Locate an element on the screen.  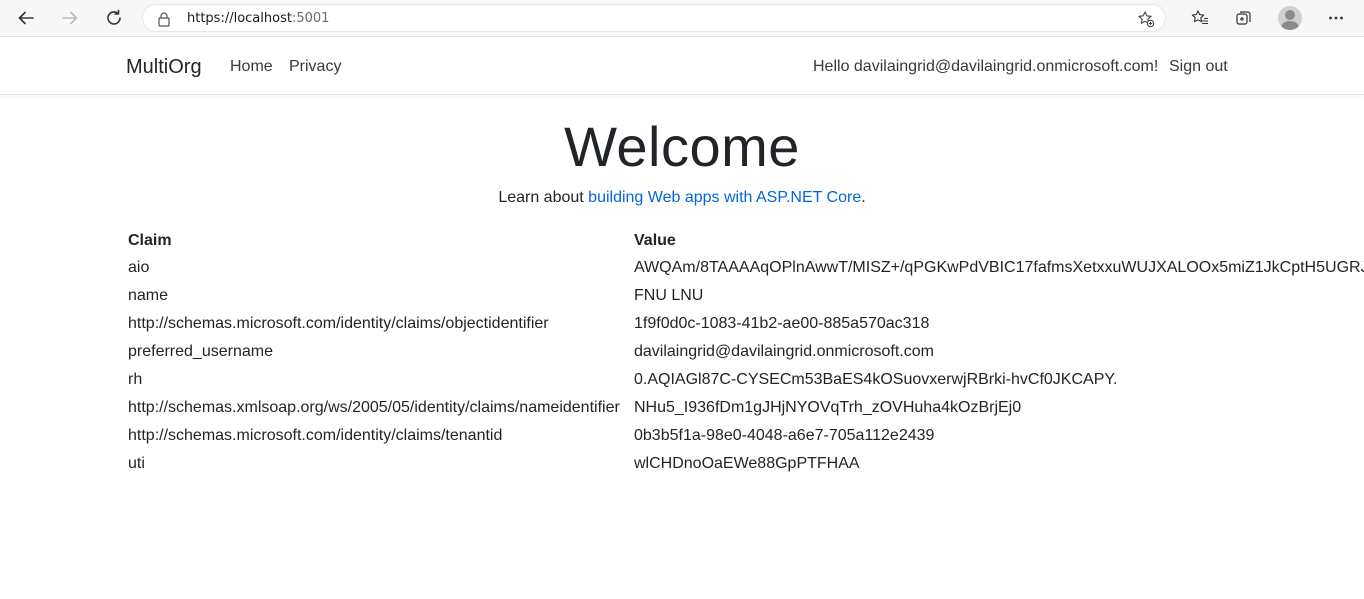
table-row: uti wlCHDnoOaEWe88GpPTFHAA is located at coordinates (746, 464).